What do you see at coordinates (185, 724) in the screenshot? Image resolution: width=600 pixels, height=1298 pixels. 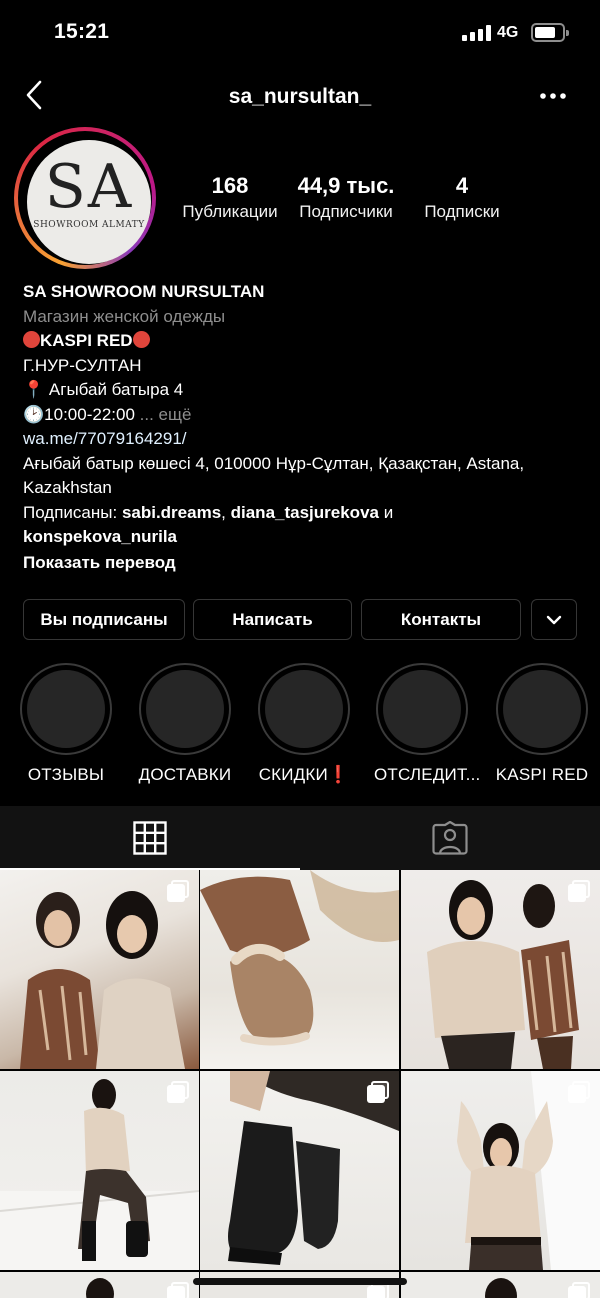 I see `highlight-delivery: ДОСТАВКИ` at bounding box center [185, 724].